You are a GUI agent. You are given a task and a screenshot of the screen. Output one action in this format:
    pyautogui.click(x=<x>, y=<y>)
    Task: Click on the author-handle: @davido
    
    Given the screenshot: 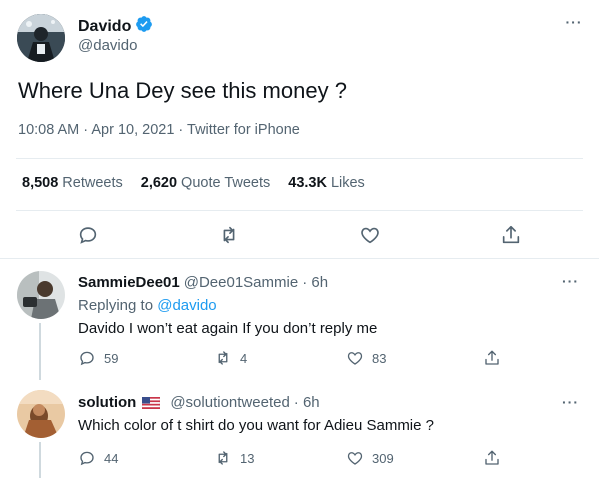 What is the action you would take?
    pyautogui.click(x=107, y=45)
    